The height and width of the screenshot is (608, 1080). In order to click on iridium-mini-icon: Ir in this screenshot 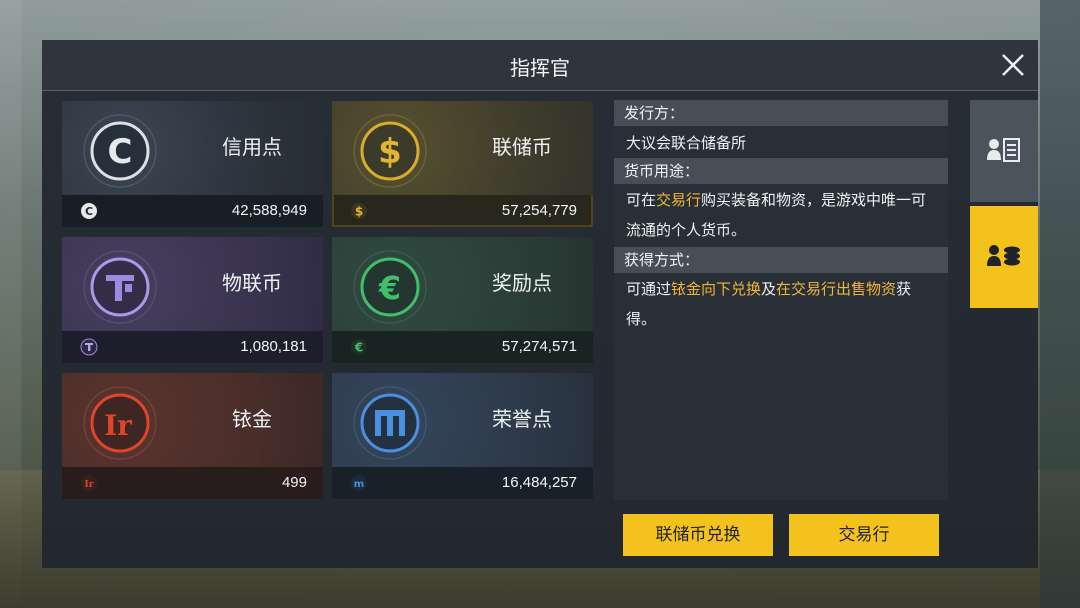, I will do `click(89, 483)`.